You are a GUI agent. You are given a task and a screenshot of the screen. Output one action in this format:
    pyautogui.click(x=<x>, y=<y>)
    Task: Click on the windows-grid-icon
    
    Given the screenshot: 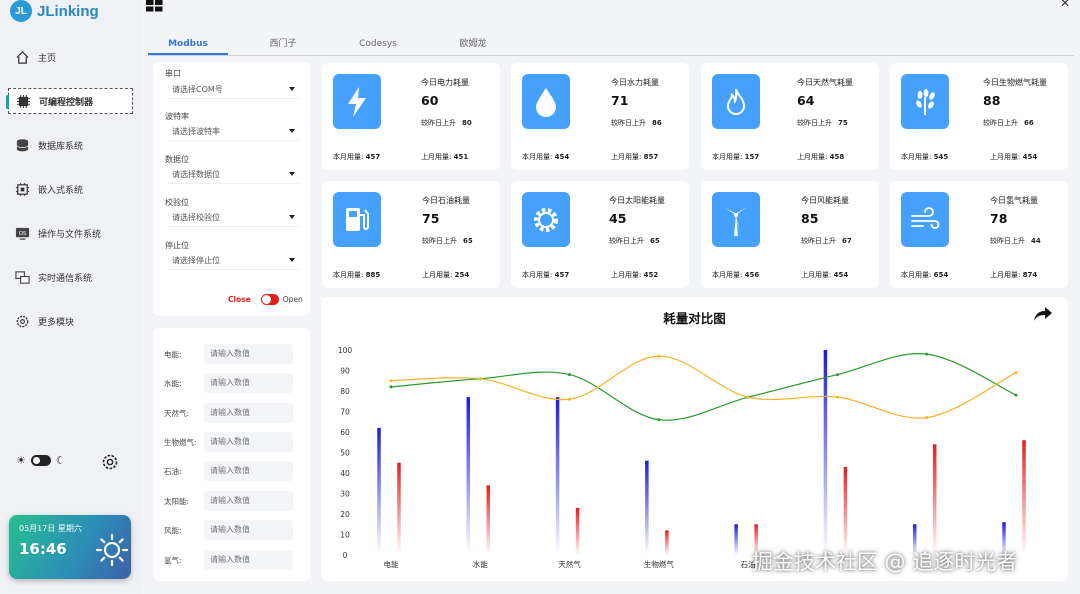 What is the action you would take?
    pyautogui.click(x=154, y=6)
    